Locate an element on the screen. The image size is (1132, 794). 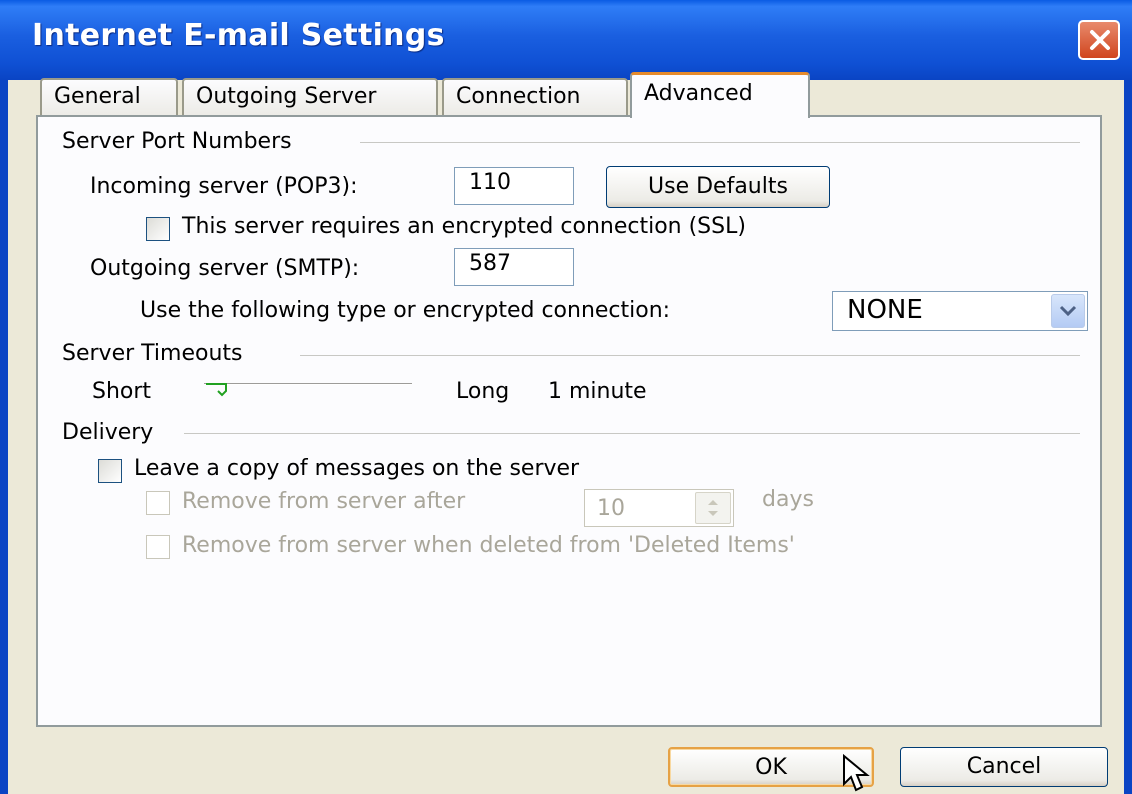
spinner-buttons is located at coordinates (713, 508).